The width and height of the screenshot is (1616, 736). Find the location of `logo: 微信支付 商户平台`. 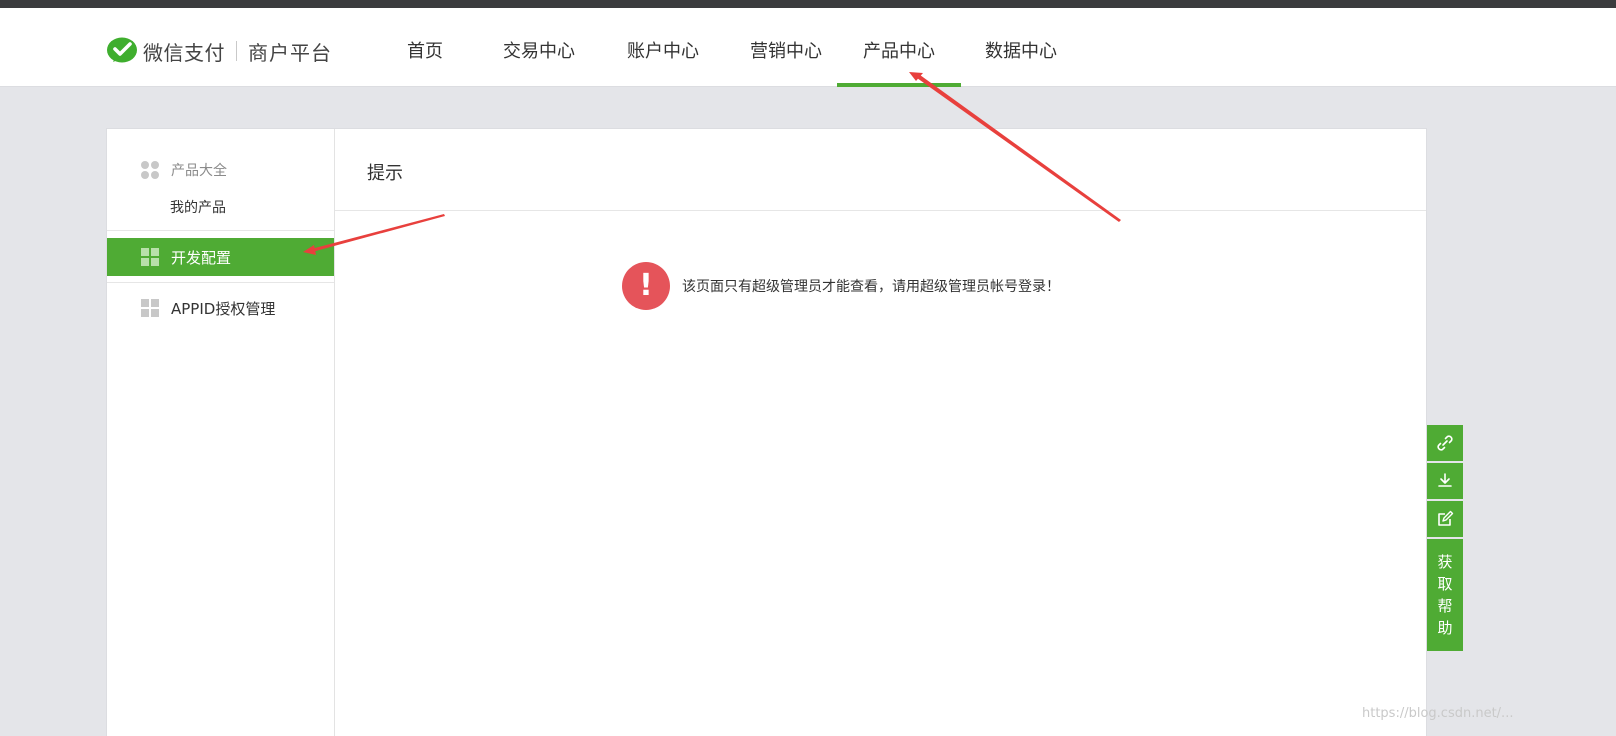

logo: 微信支付 商户平台 is located at coordinates (219, 51).